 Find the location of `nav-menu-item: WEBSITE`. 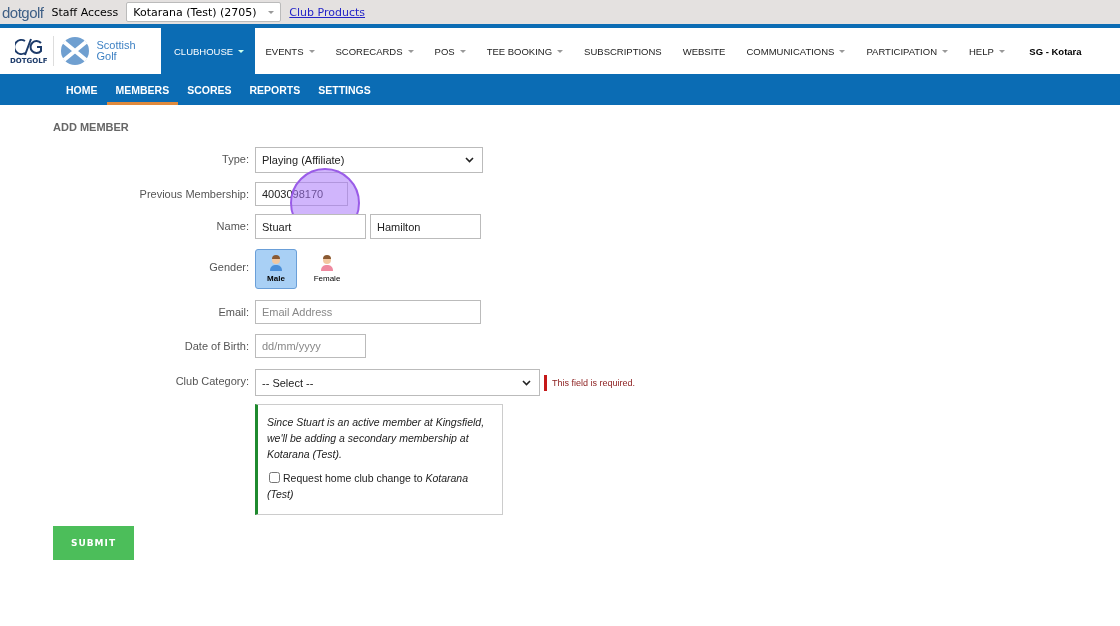

nav-menu-item: WEBSITE is located at coordinates (704, 51).